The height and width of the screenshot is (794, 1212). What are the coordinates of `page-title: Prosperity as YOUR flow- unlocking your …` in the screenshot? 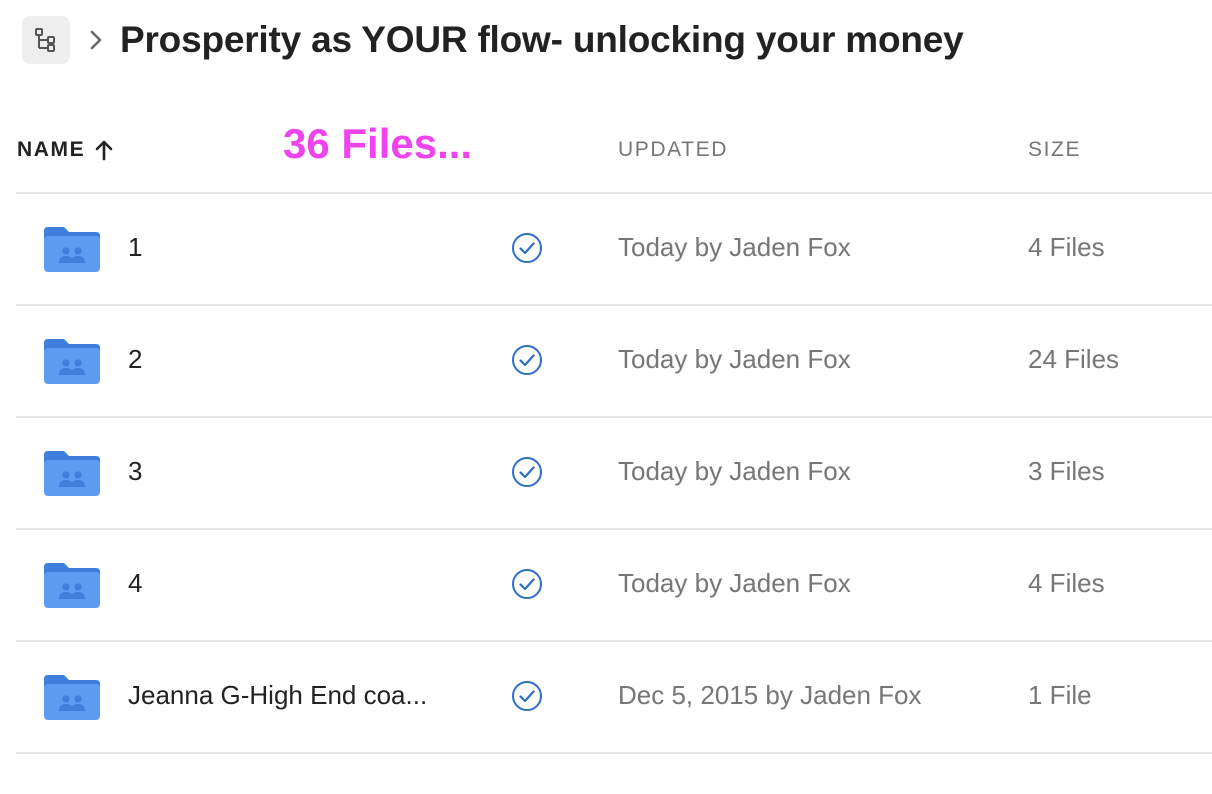 It's located at (542, 39).